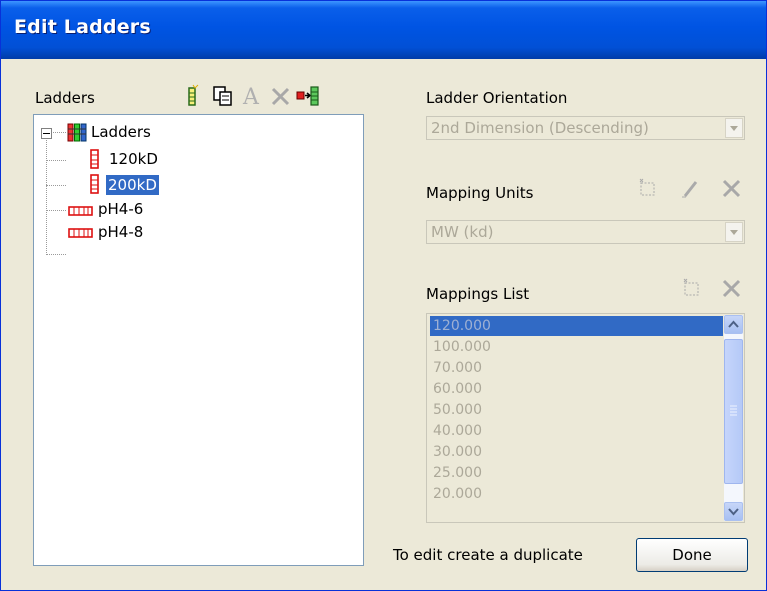 The image size is (767, 591). I want to click on tree-item-ph4-8: pH4-8, so click(120, 232).